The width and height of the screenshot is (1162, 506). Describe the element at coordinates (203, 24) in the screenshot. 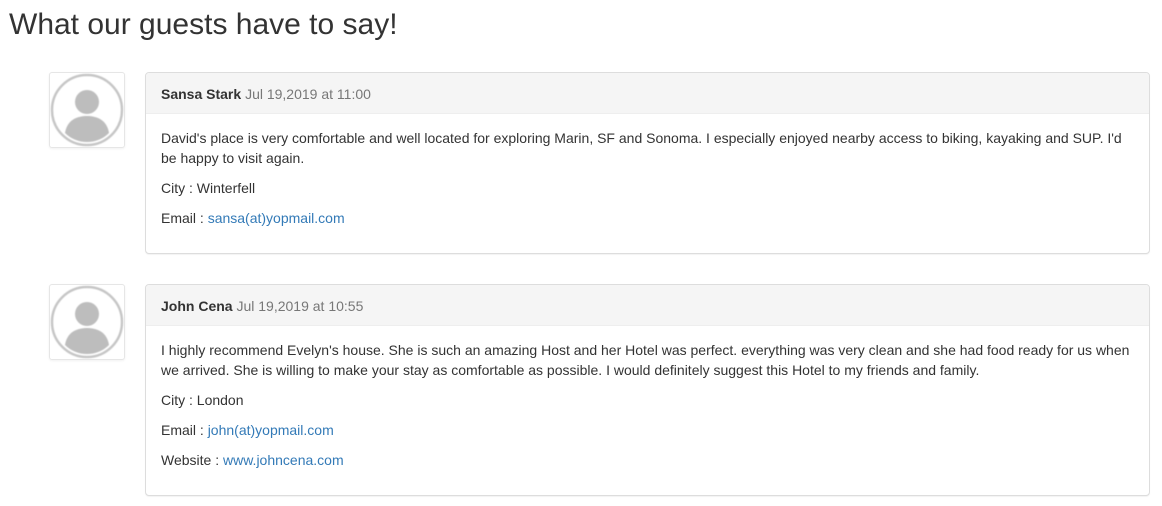

I see `page-title: What our guests have to say!` at that location.